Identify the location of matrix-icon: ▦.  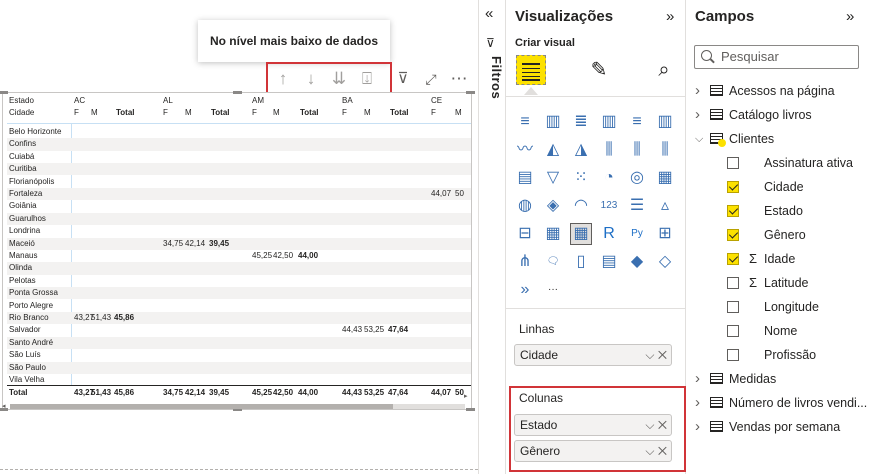
(581, 234).